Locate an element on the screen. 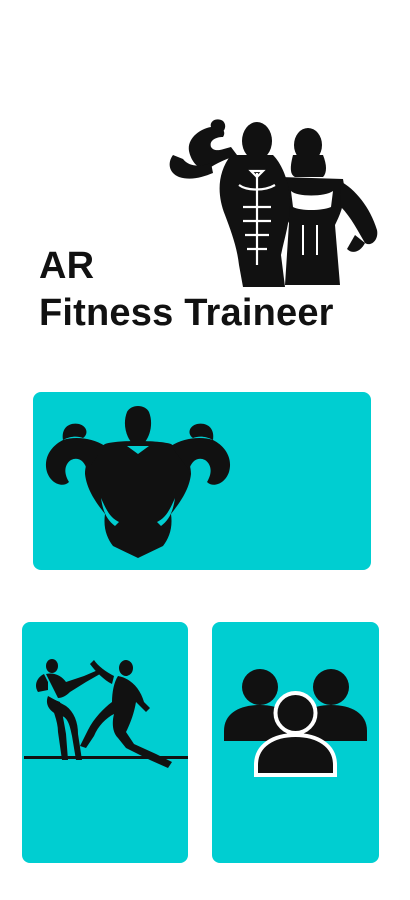 The width and height of the screenshot is (410, 900). app-title: AR Fitness Traineer is located at coordinates (186, 290).